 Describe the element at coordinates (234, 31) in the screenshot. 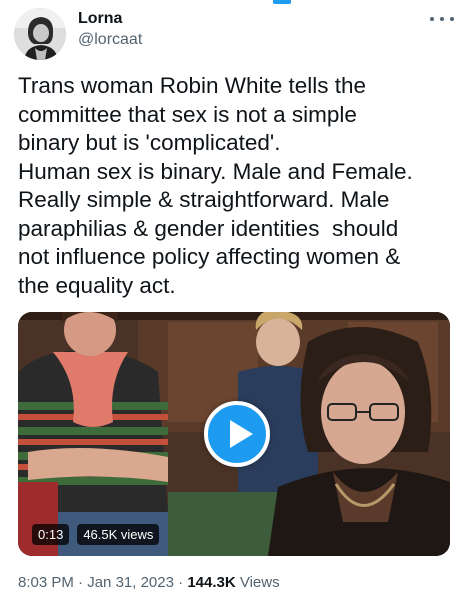

I see `tweet-header: Lorna @lorcaat` at that location.